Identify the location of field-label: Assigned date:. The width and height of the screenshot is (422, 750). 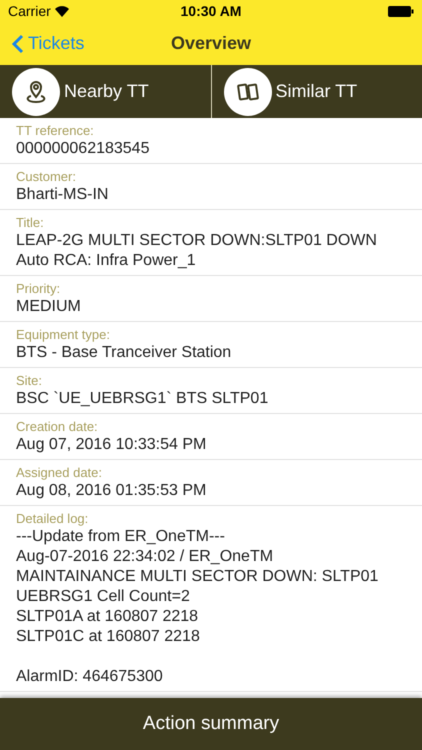
(60, 472).